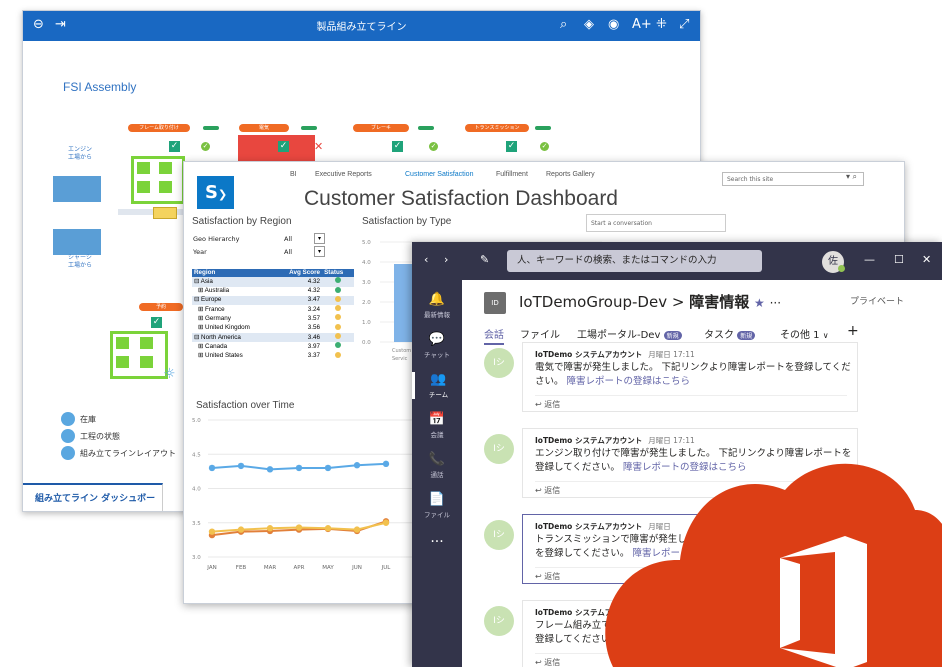  What do you see at coordinates (159, 128) in the screenshot?
I see `station-label: フレーム取り付け` at bounding box center [159, 128].